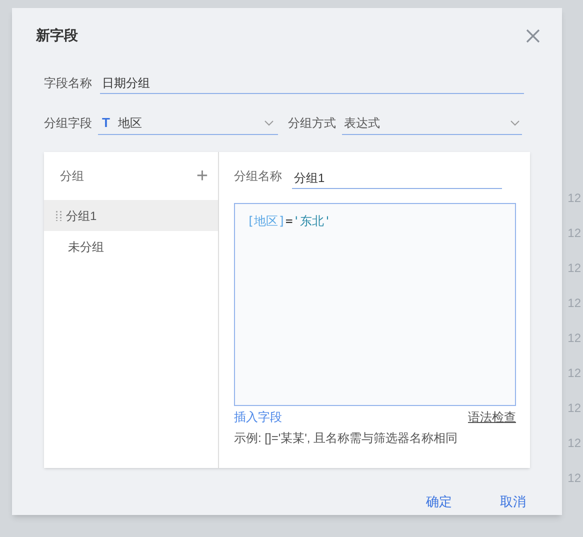 The height and width of the screenshot is (537, 583). Describe the element at coordinates (72, 176) in the screenshot. I see `groups-header: 分组` at that location.